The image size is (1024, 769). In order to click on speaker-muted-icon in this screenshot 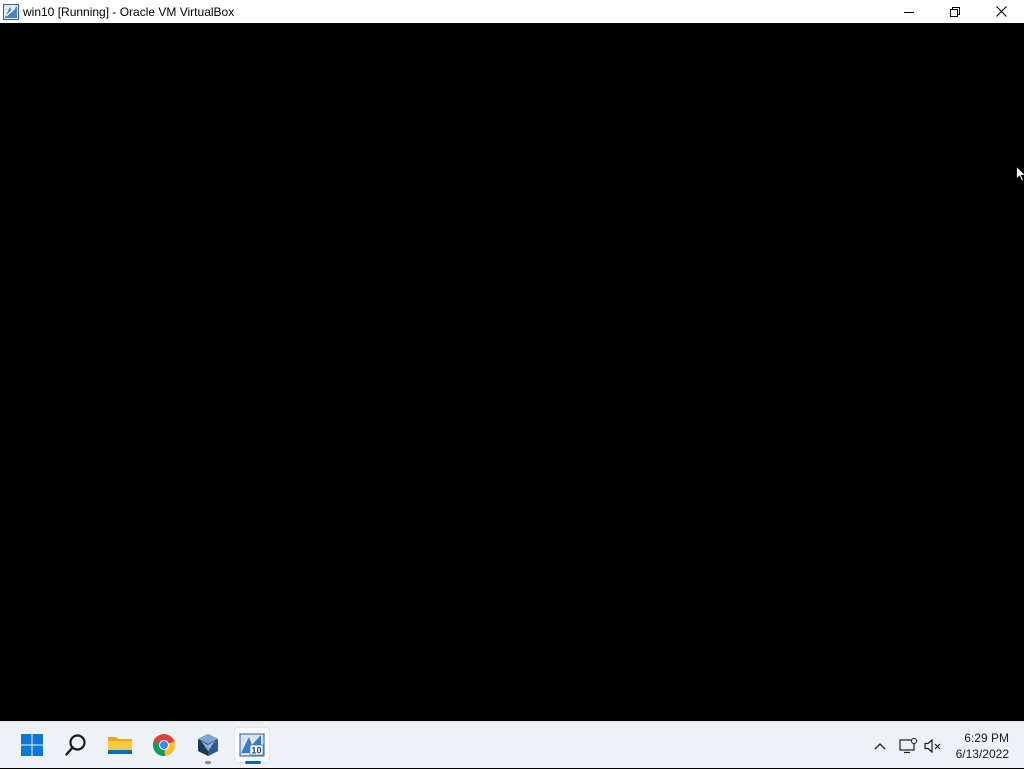, I will do `click(932, 745)`.